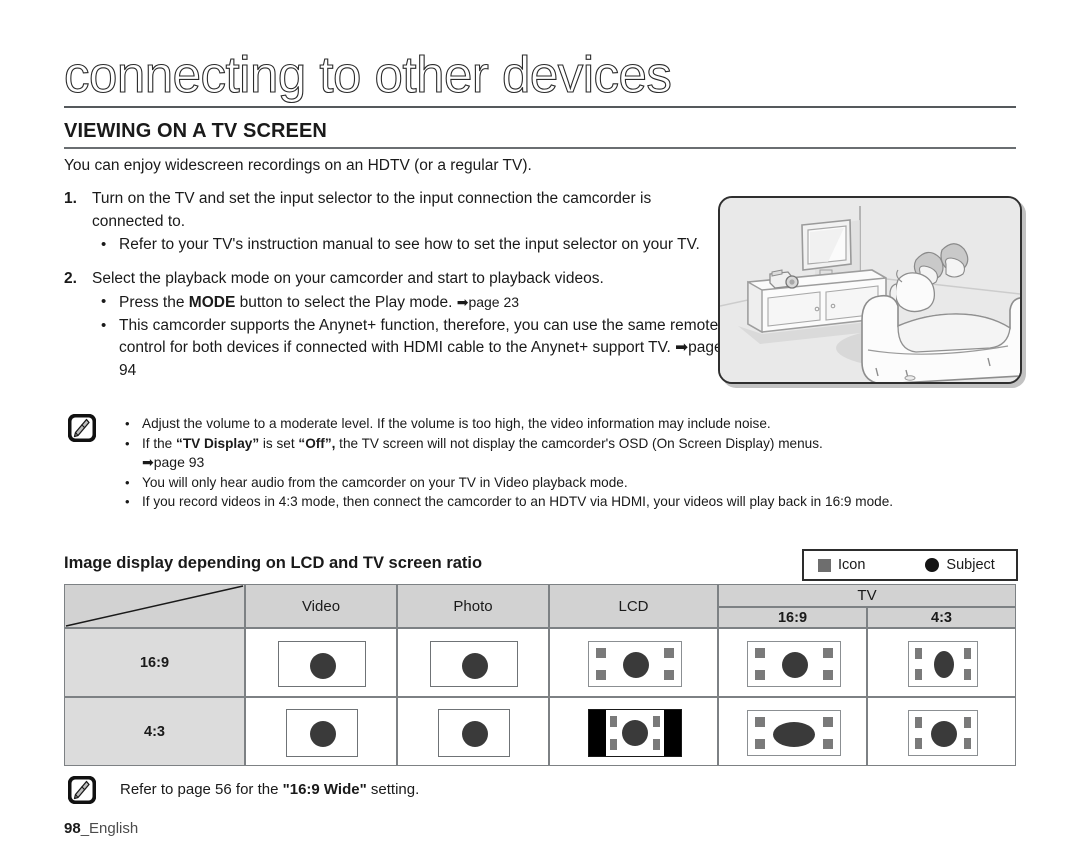 Image resolution: width=1080 pixels, height=866 pixels. I want to click on section-heading: VIEWING ON A TV SCREEN, so click(195, 131).